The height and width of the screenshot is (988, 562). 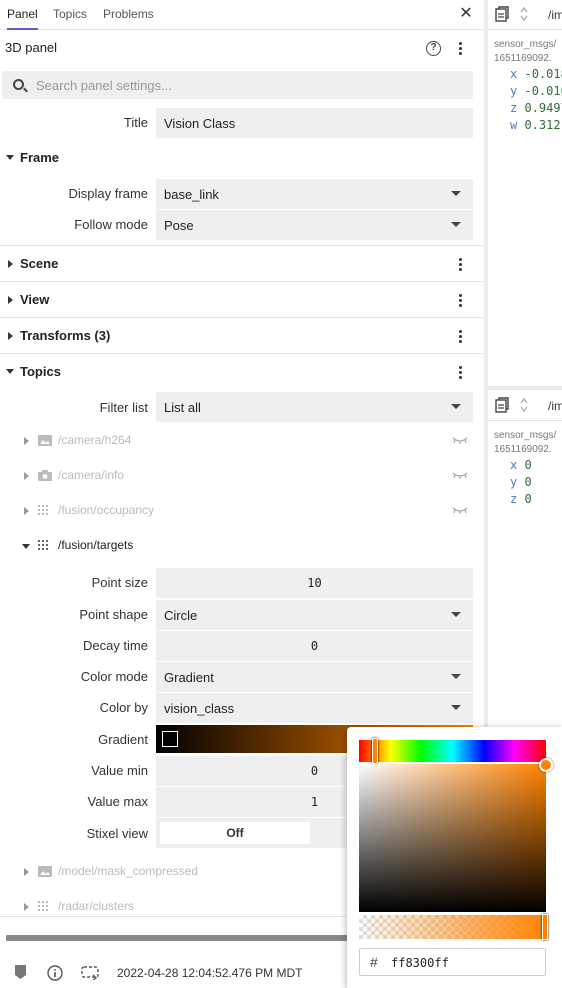 I want to click on point-shape-select: Circle, so click(x=314, y=615).